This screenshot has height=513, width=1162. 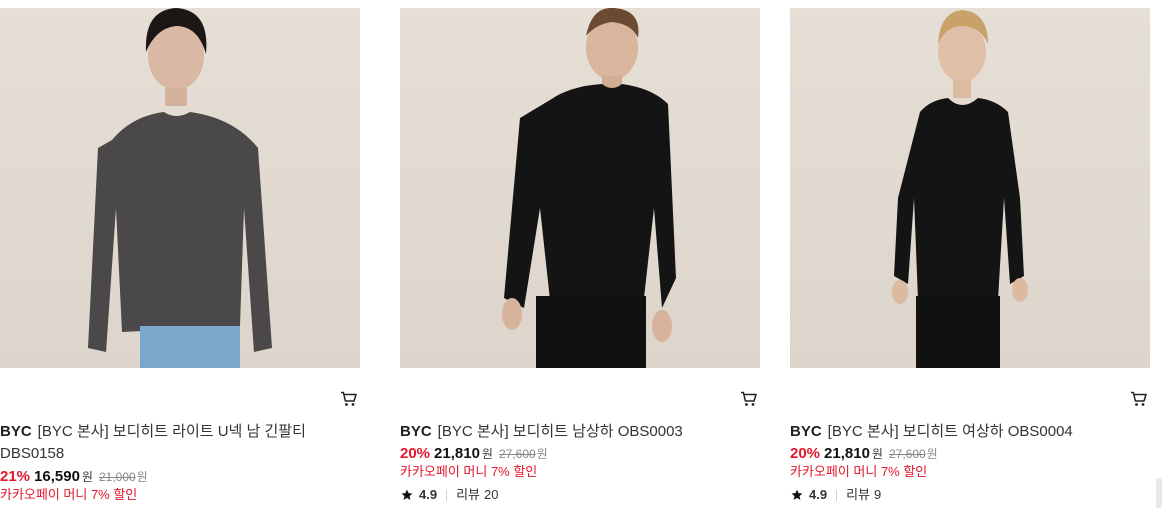 I want to click on product-title: BYC [BYC 본사] 보디히트 라이트 U넥 남 긴팔티 DBS0158, so click(x=165, y=443).